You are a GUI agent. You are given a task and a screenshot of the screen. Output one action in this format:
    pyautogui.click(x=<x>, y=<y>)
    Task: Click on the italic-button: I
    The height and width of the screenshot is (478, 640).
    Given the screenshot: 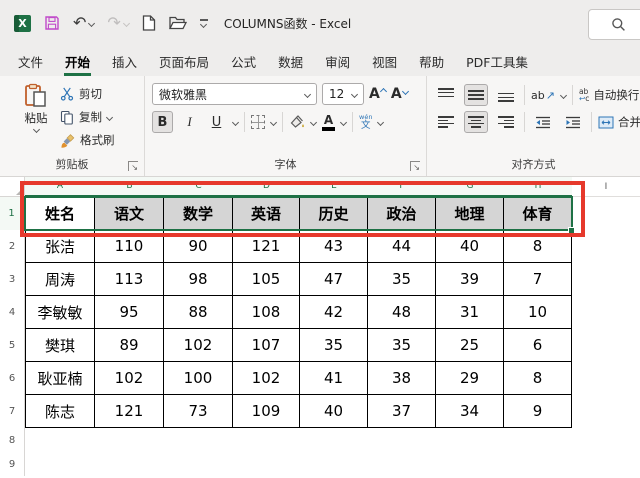 What is the action you would take?
    pyautogui.click(x=189, y=122)
    